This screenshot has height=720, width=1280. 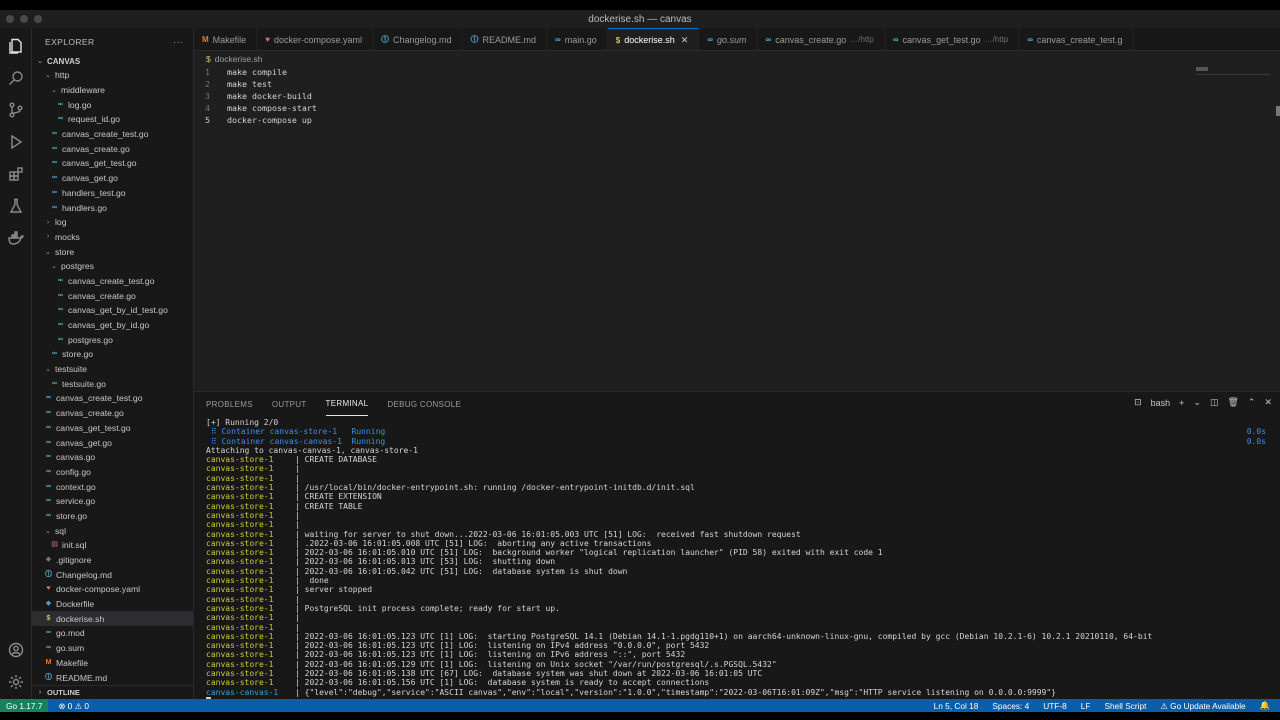 What do you see at coordinates (112, 604) in the screenshot?
I see `file-item: ◆ Dockerfile` at bounding box center [112, 604].